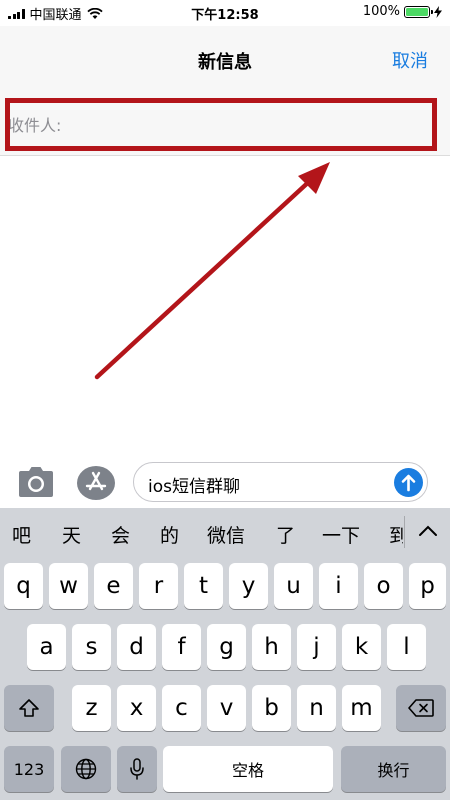 This screenshot has width=450, height=800. What do you see at coordinates (338, 586) in the screenshot?
I see `key-i: i` at bounding box center [338, 586].